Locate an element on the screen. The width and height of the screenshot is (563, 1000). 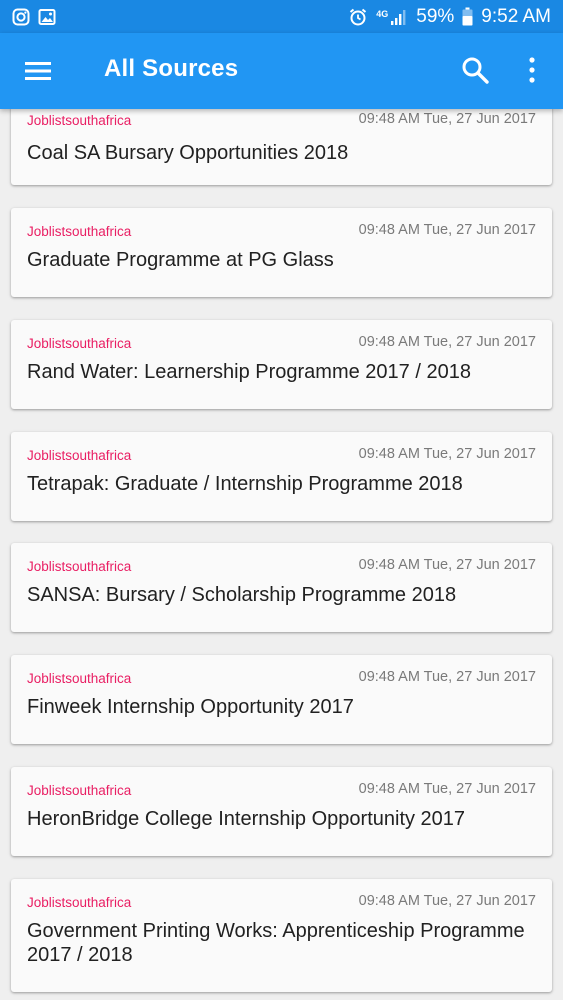
article-title: Coal SA Bursary Opportunities 2018 is located at coordinates (188, 153).